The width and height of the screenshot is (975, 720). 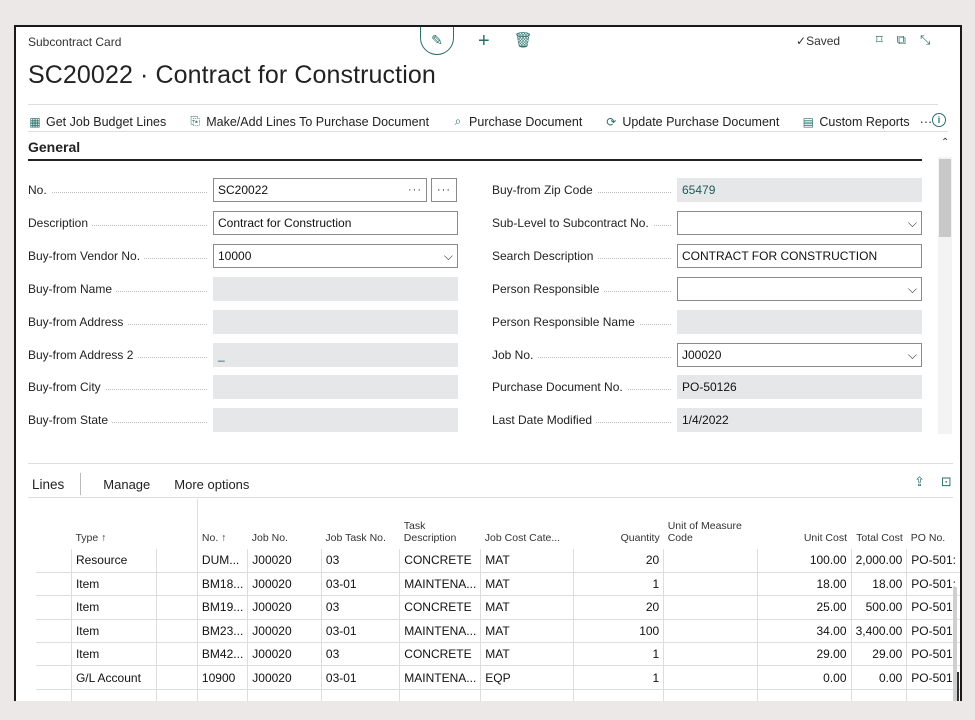 What do you see at coordinates (799, 256) in the screenshot?
I see `search-description-input: CONTRACT FOR CONSTRUCTION` at bounding box center [799, 256].